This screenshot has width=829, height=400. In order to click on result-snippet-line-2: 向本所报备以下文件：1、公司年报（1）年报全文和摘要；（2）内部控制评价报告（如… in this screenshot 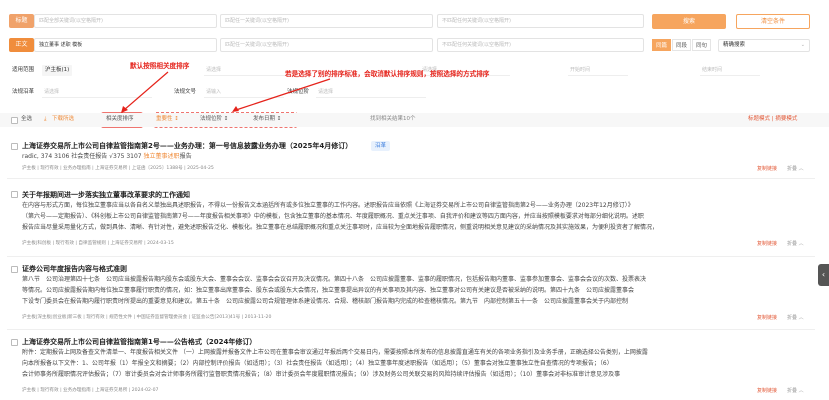, I will do `click(317, 363)`.